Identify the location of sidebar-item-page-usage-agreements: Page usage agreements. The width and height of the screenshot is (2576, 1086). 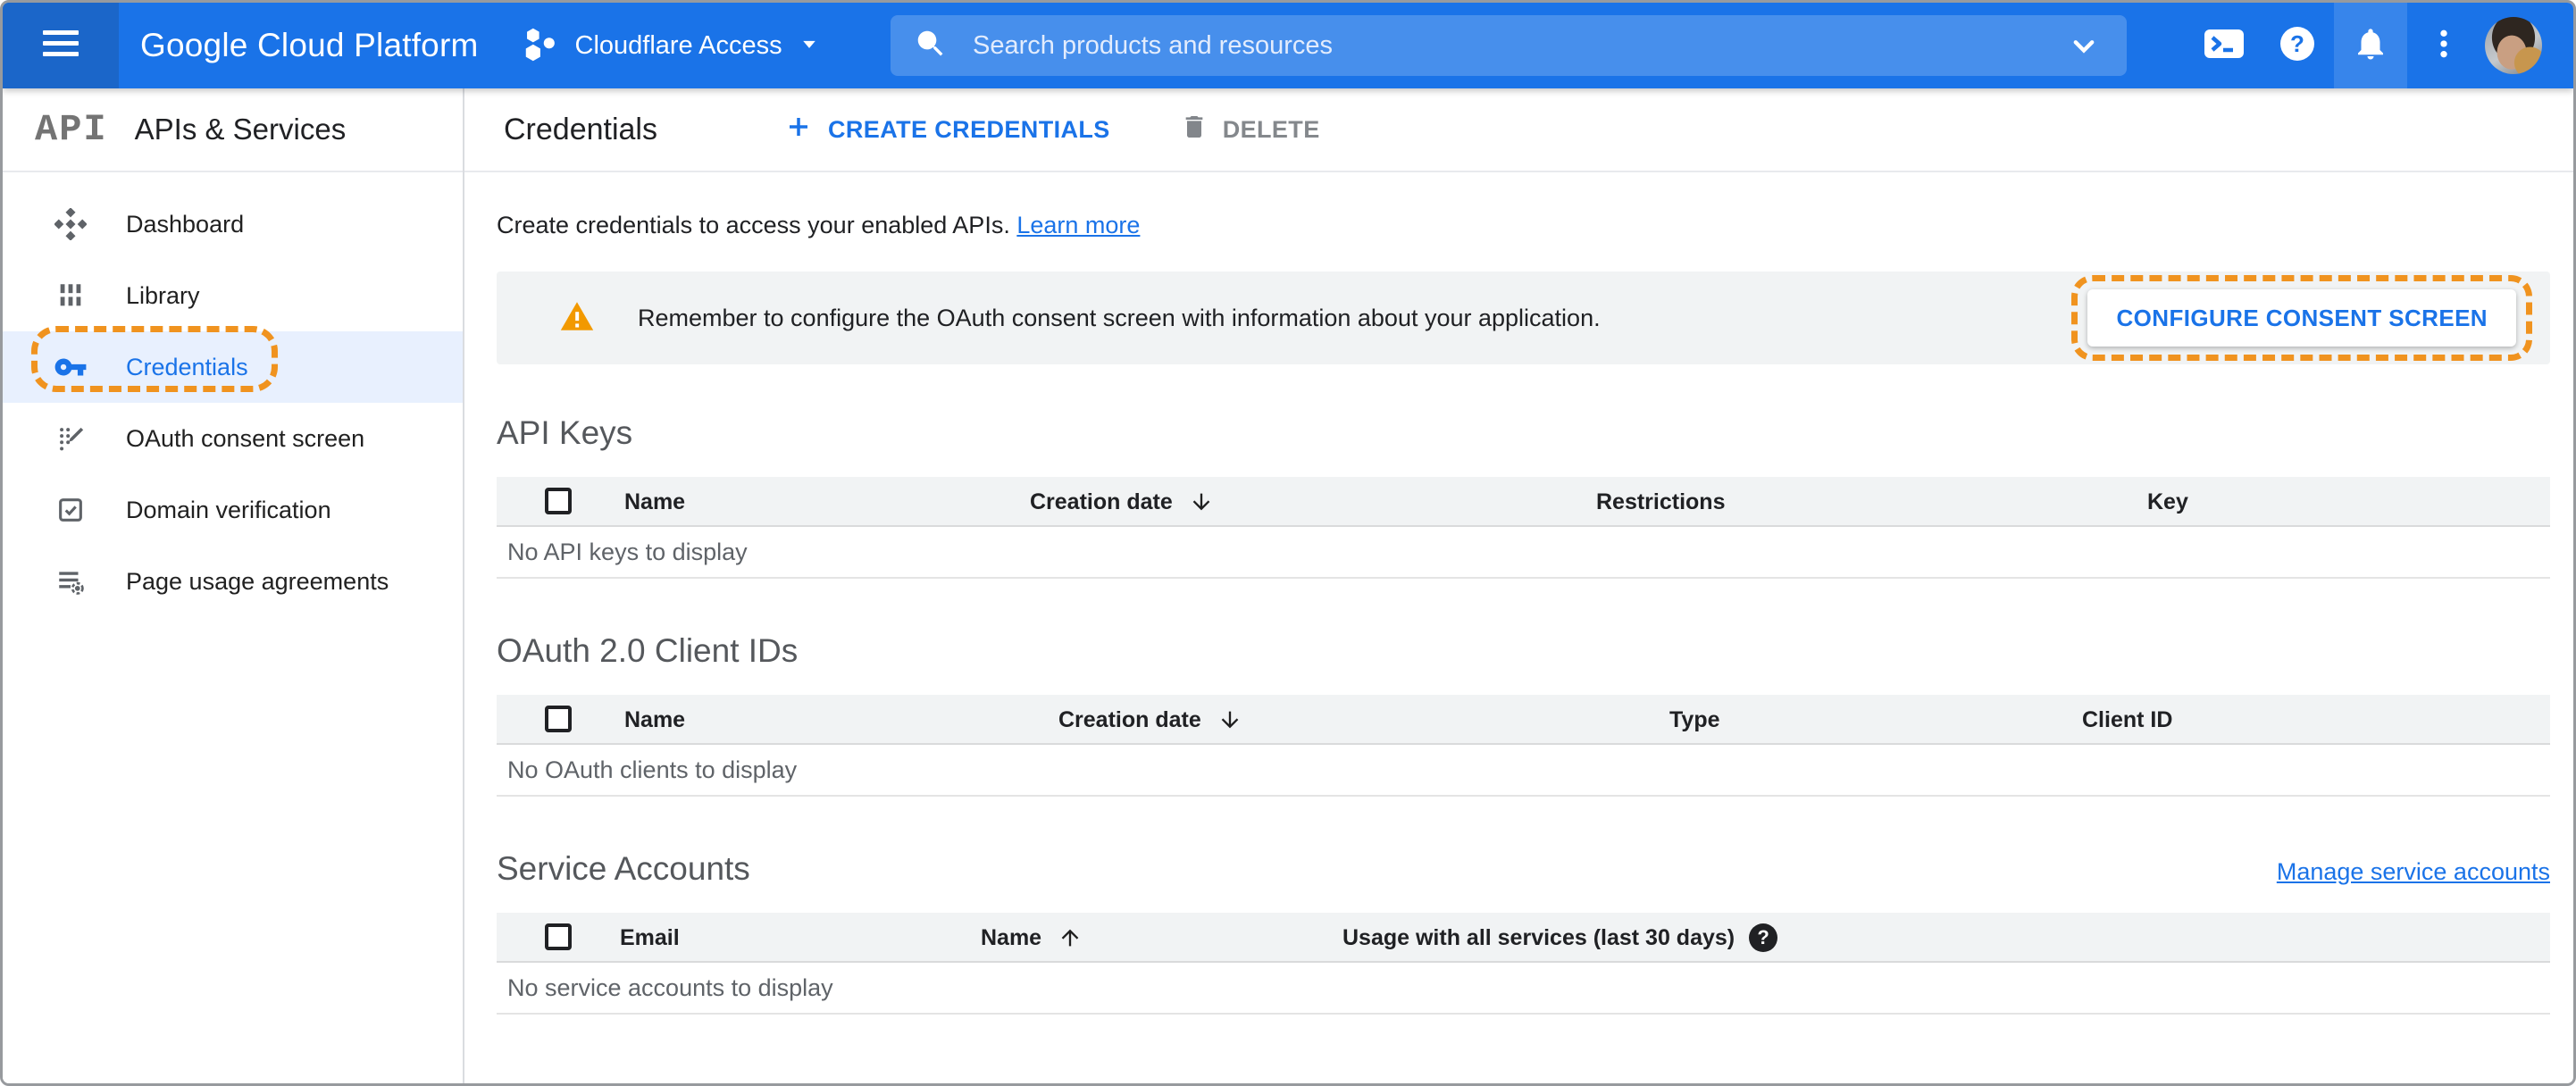
(233, 581).